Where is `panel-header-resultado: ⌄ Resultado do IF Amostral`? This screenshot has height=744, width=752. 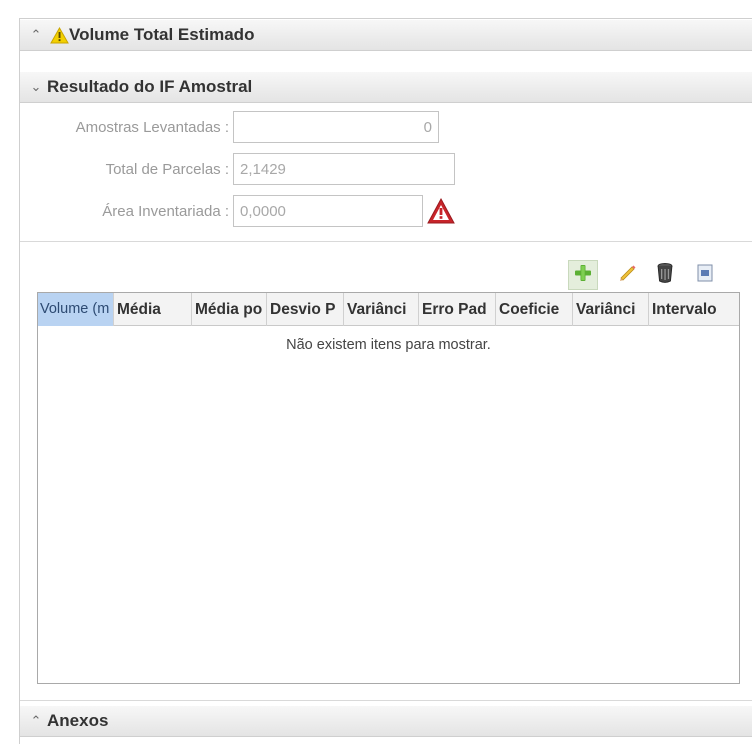 panel-header-resultado: ⌄ Resultado do IF Amostral is located at coordinates (386, 87).